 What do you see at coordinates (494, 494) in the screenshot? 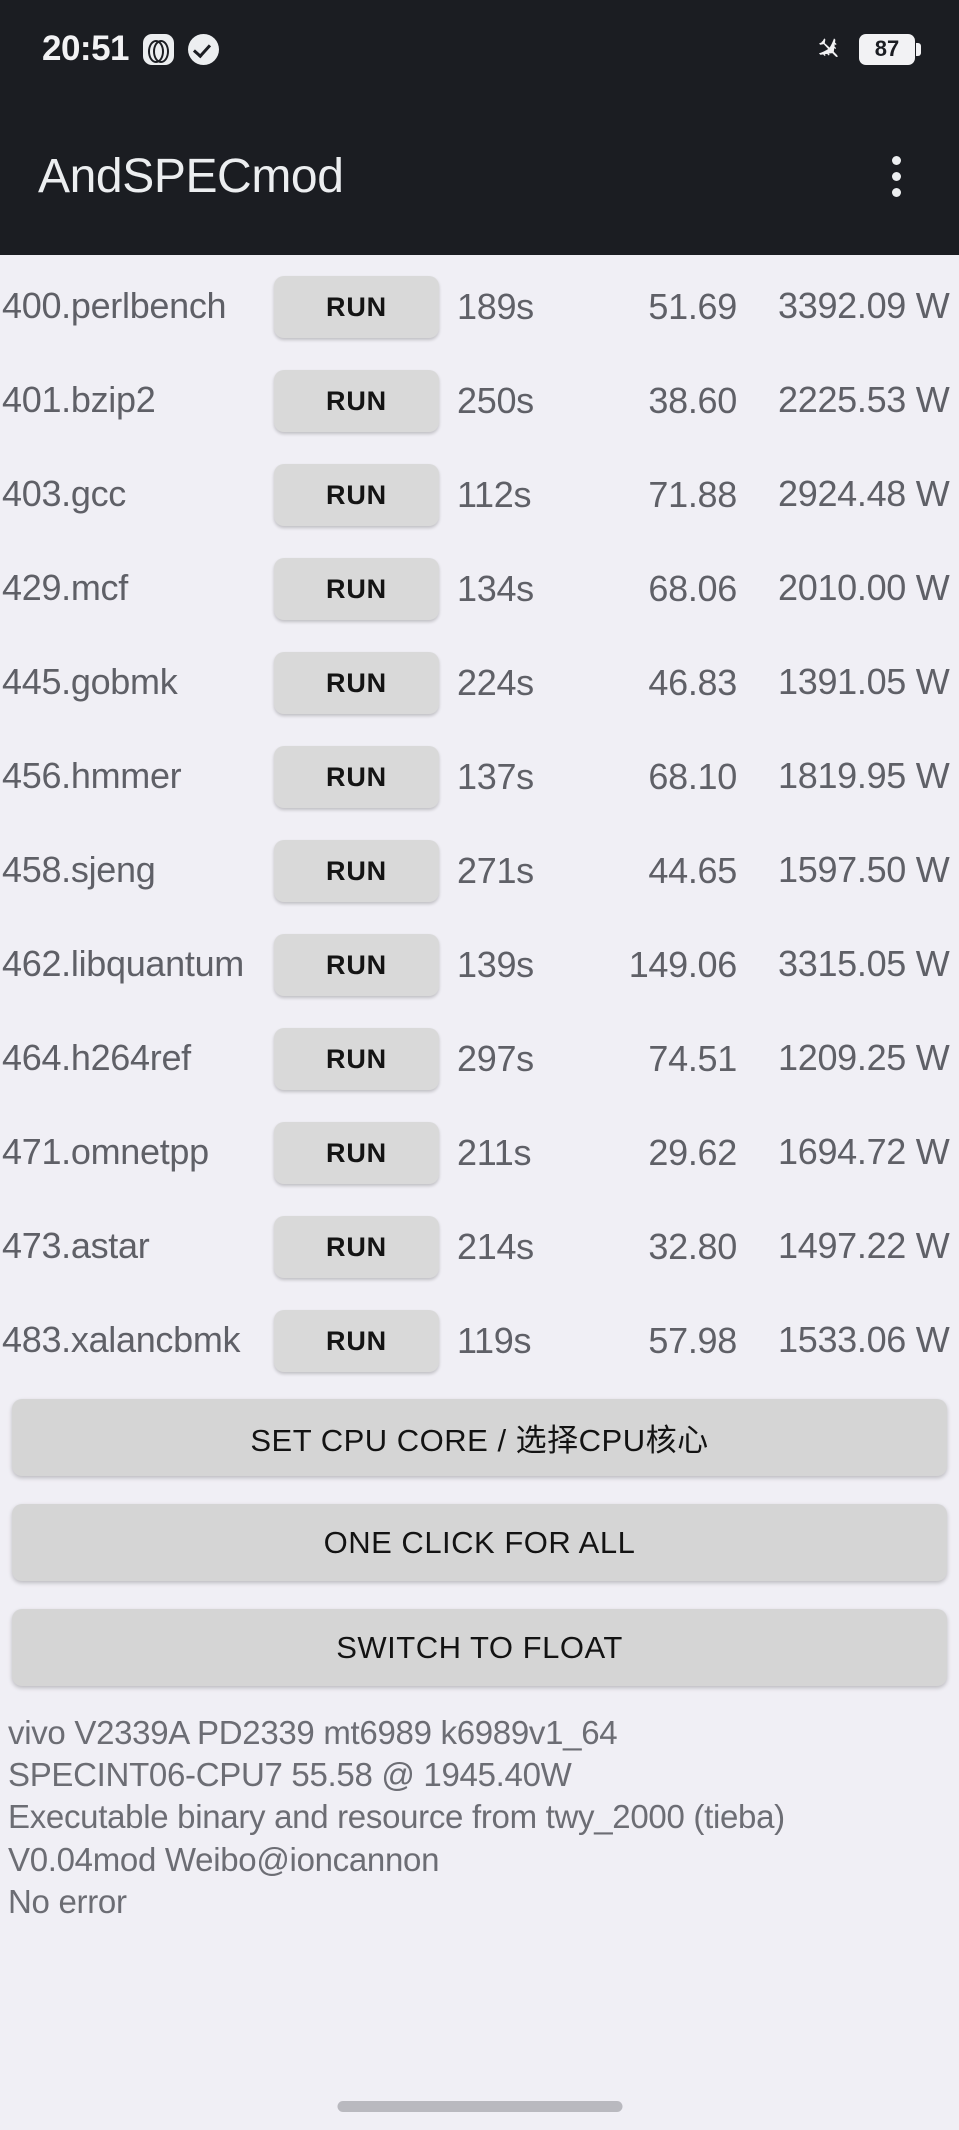
I see `benchmark-time: 112s` at bounding box center [494, 494].